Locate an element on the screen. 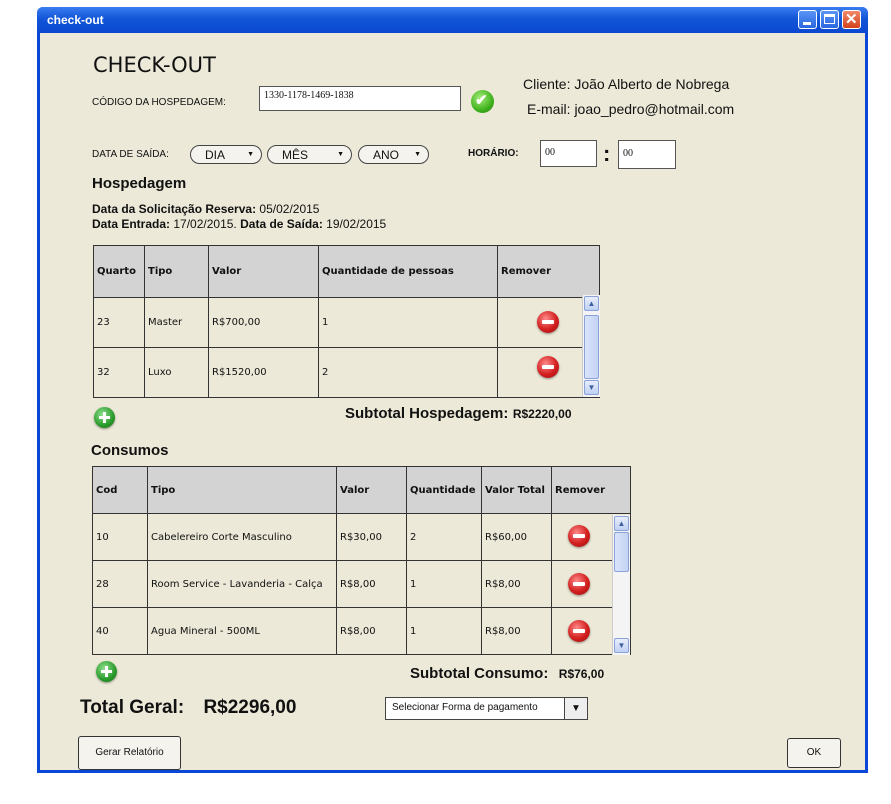 The height and width of the screenshot is (804, 891). solicitacao-info: Data da Solicitação Reserva: 05/02/2015 is located at coordinates (205, 209).